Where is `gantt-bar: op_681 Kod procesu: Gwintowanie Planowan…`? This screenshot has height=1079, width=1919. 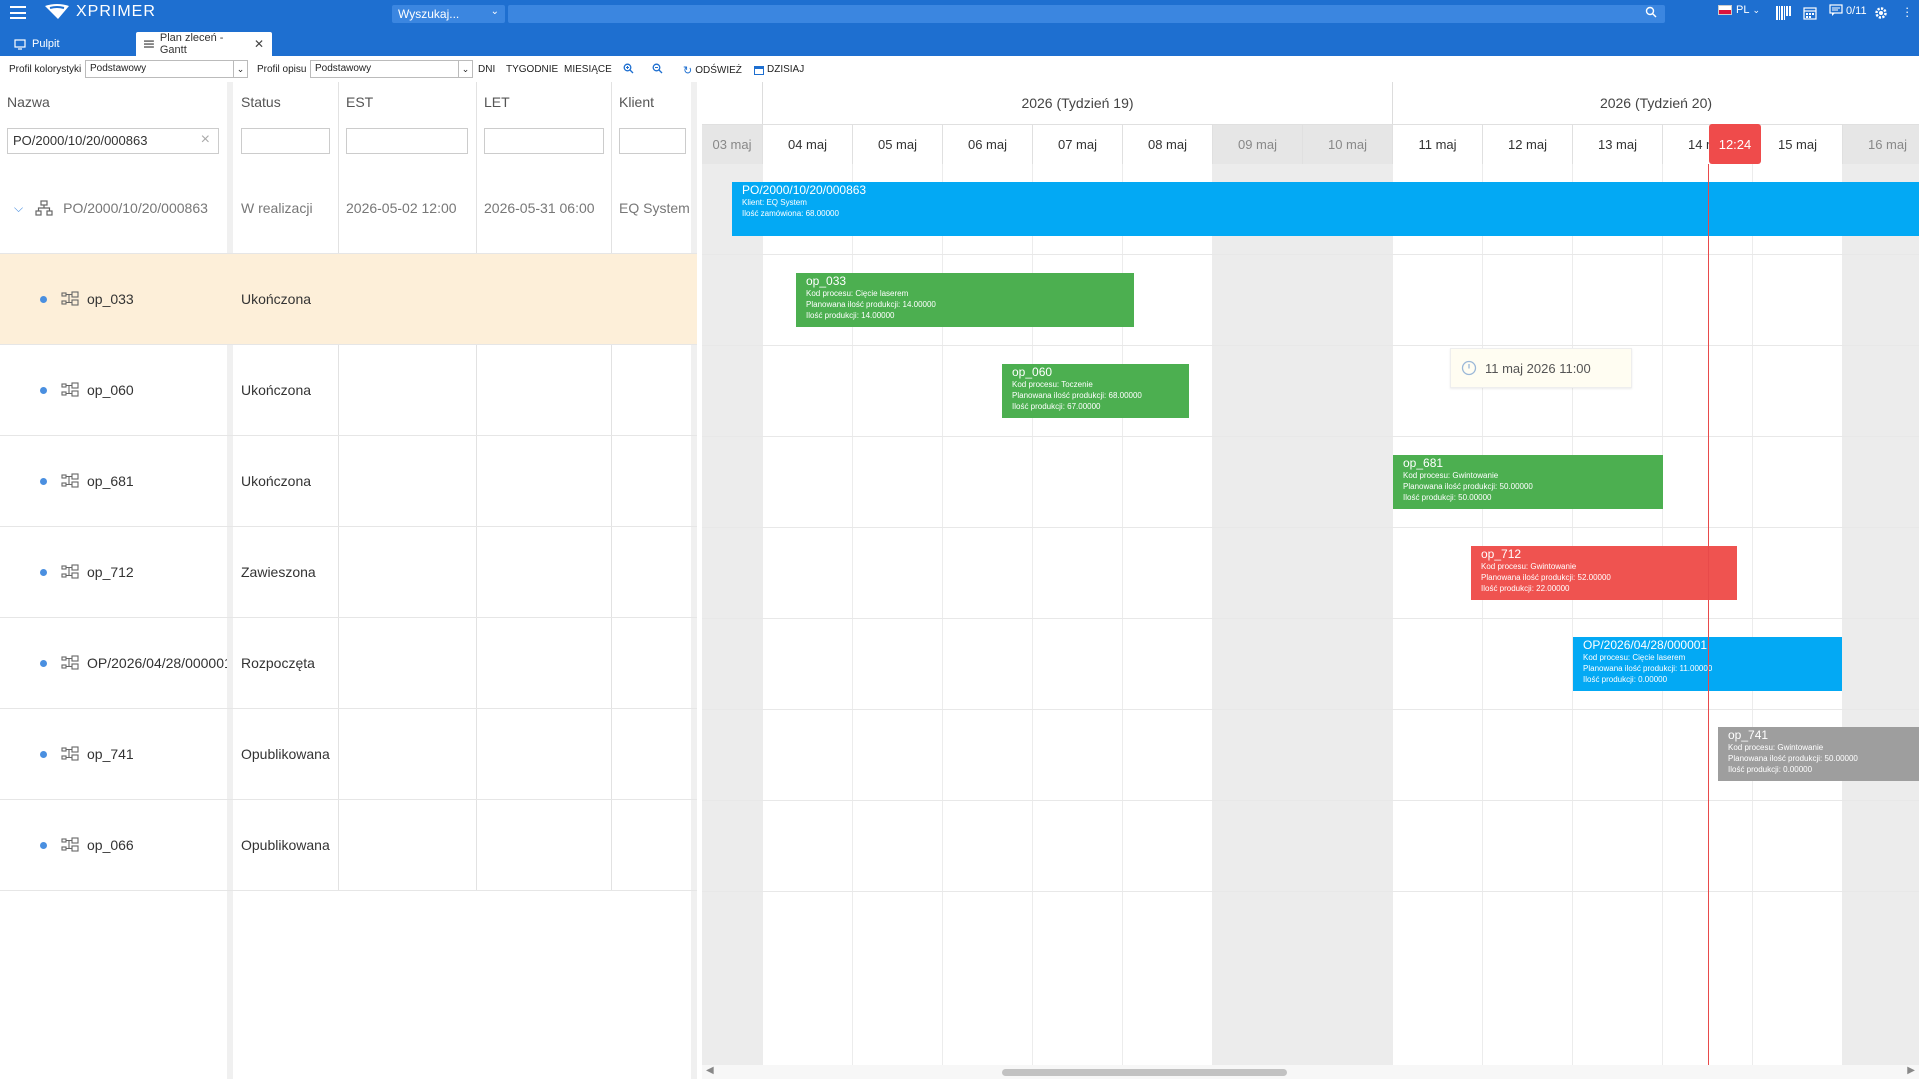
gantt-bar: op_681 Kod procesu: Gwintowanie Planowan… is located at coordinates (1528, 482).